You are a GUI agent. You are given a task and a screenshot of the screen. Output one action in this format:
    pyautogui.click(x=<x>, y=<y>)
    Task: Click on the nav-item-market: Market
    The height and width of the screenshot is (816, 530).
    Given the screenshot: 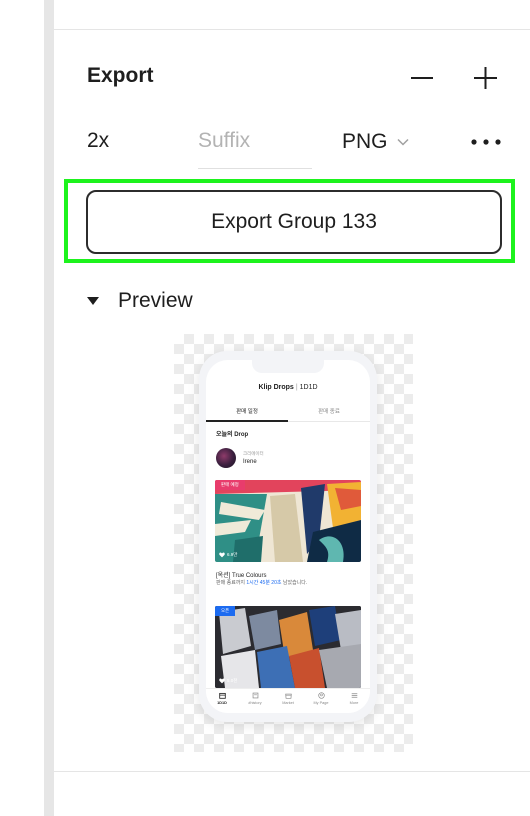 What is the action you would take?
    pyautogui.click(x=288, y=698)
    